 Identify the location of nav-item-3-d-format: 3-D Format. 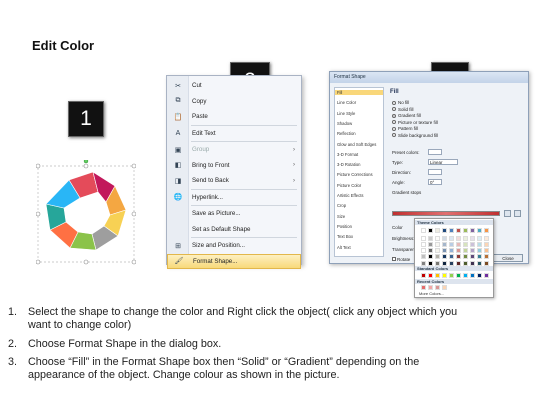
(347, 154).